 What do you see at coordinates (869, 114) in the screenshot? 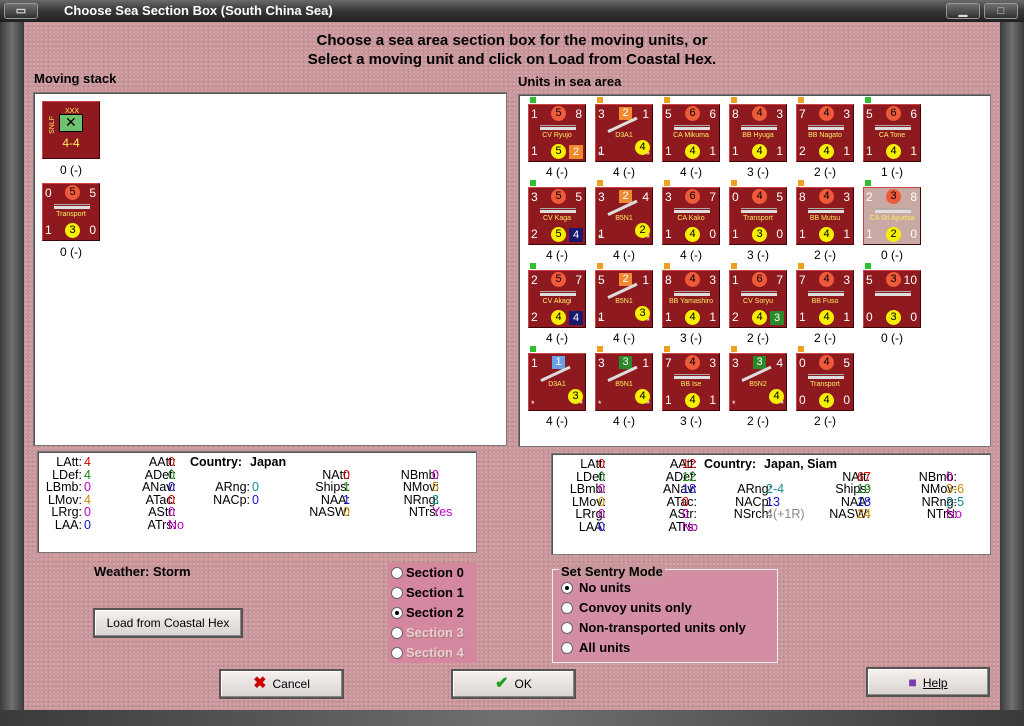
I see `attack-value: 5` at bounding box center [869, 114].